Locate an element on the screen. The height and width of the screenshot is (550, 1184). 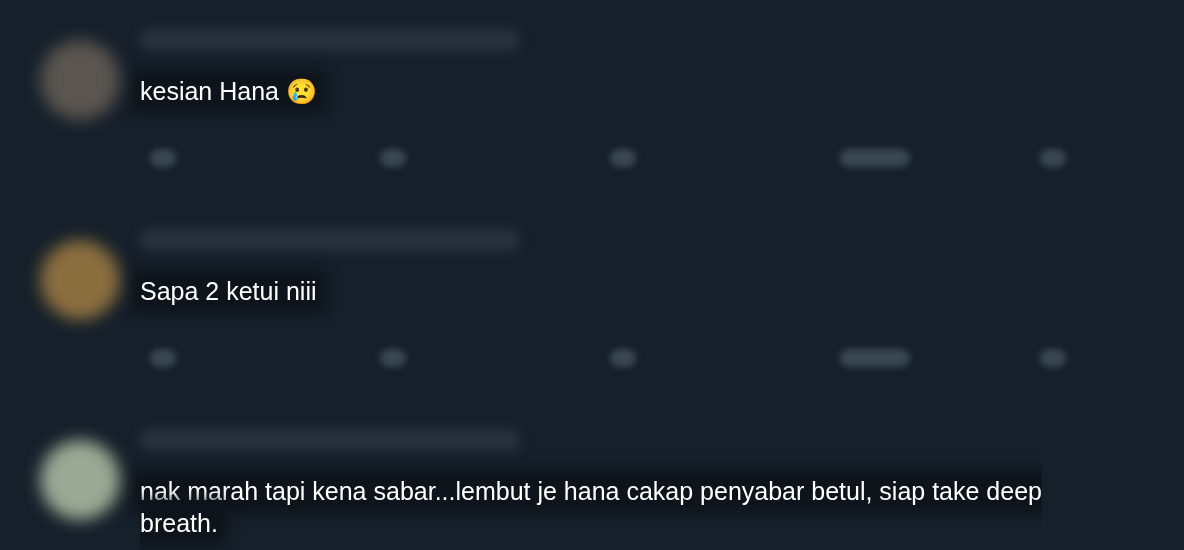
reply-text: kesian Hana 😢 is located at coordinates (229, 91).